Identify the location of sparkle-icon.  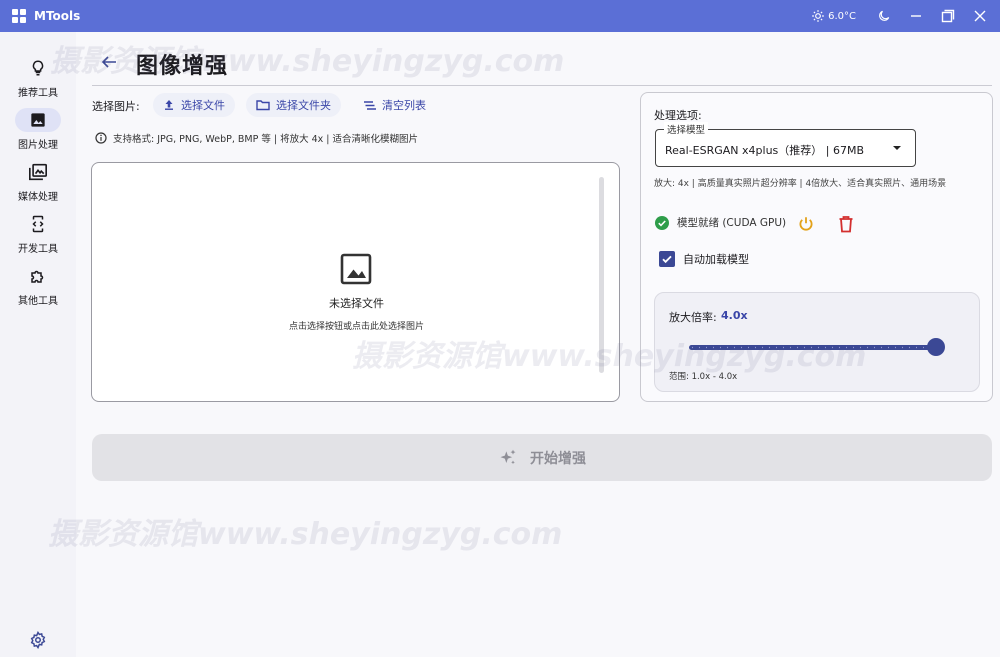
(508, 456).